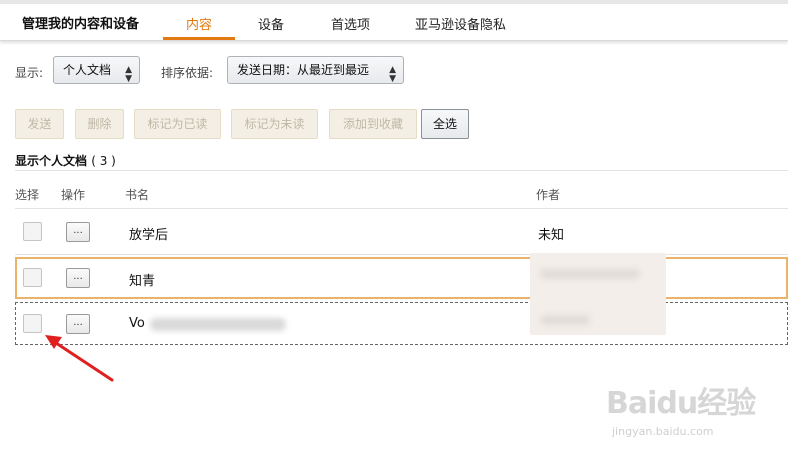 Image resolution: width=788 pixels, height=460 pixels. Describe the element at coordinates (663, 431) in the screenshot. I see `watermark-url: jingyan.baidu.com` at that location.